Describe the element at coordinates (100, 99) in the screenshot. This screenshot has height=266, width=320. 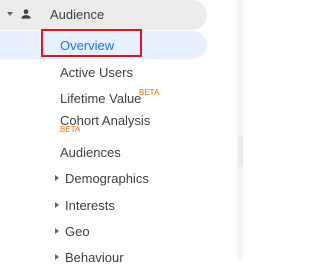
I see `sidebar-item-lifetime-value: Lifetime Value` at that location.